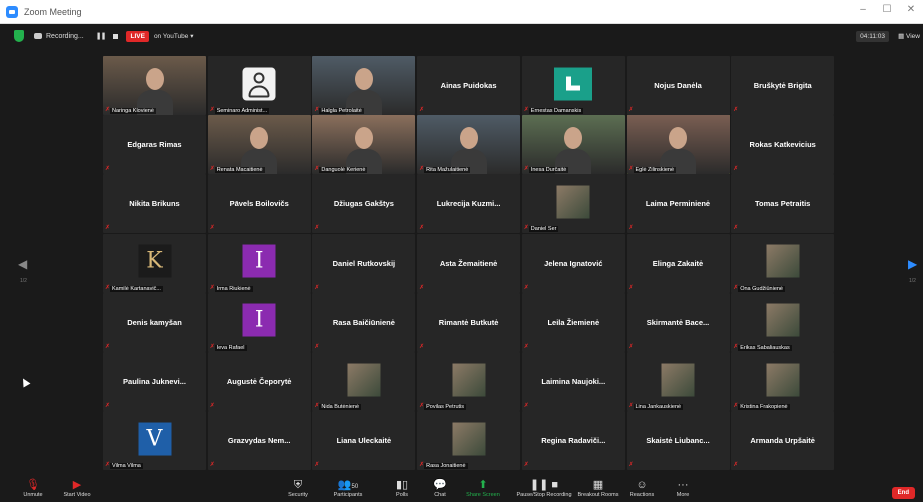  I want to click on participant-tile: Nikita Brikuns ✗, so click(154, 204).